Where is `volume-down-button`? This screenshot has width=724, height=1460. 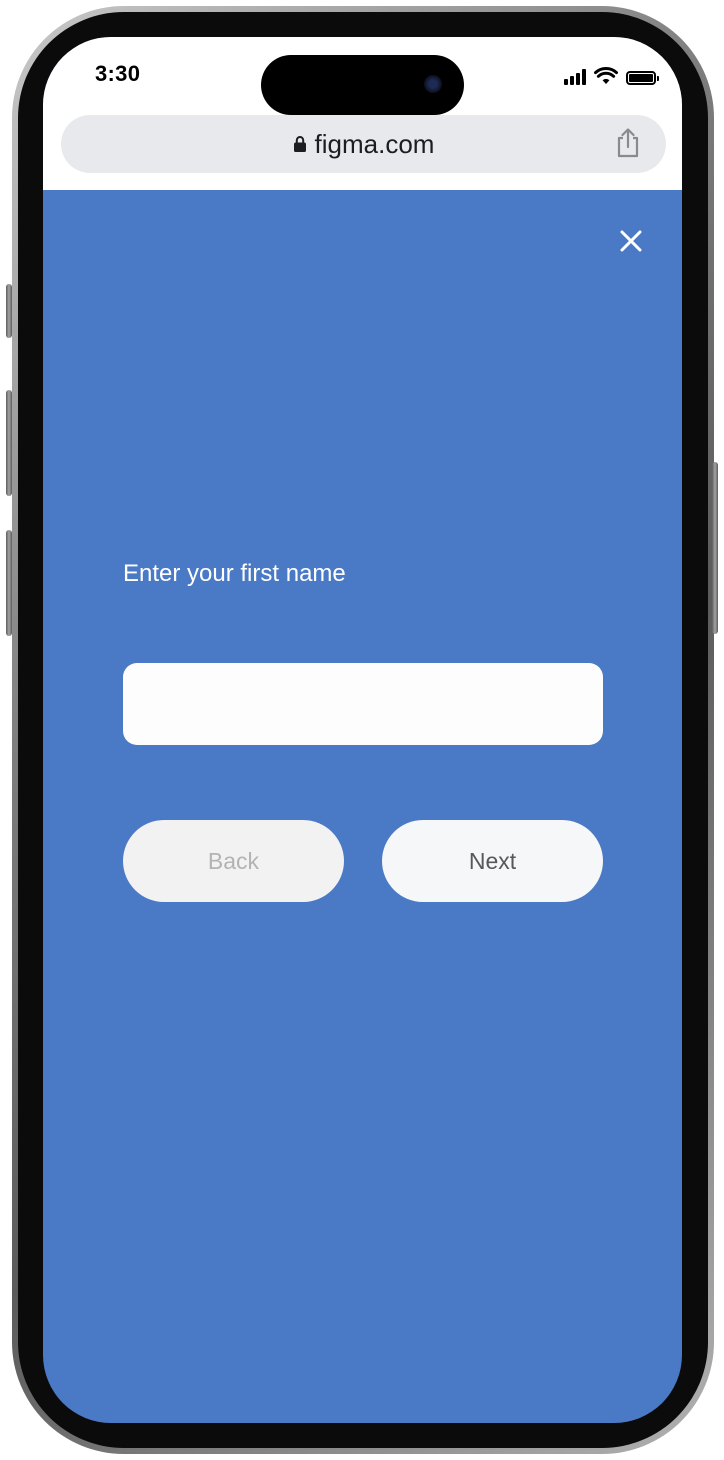
volume-down-button is located at coordinates (9, 583).